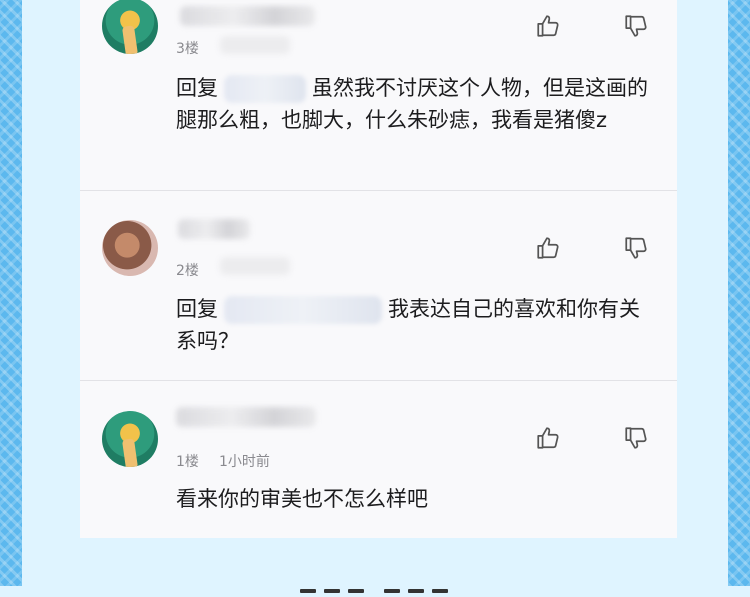 This screenshot has height=597, width=750. What do you see at coordinates (413, 104) in the screenshot?
I see `comment-text: 回复 虽然我不讨厌这个人物，但是这画的腿那么粗，也脚大，什么朱砂痣，我看是猪傻z` at bounding box center [413, 104].